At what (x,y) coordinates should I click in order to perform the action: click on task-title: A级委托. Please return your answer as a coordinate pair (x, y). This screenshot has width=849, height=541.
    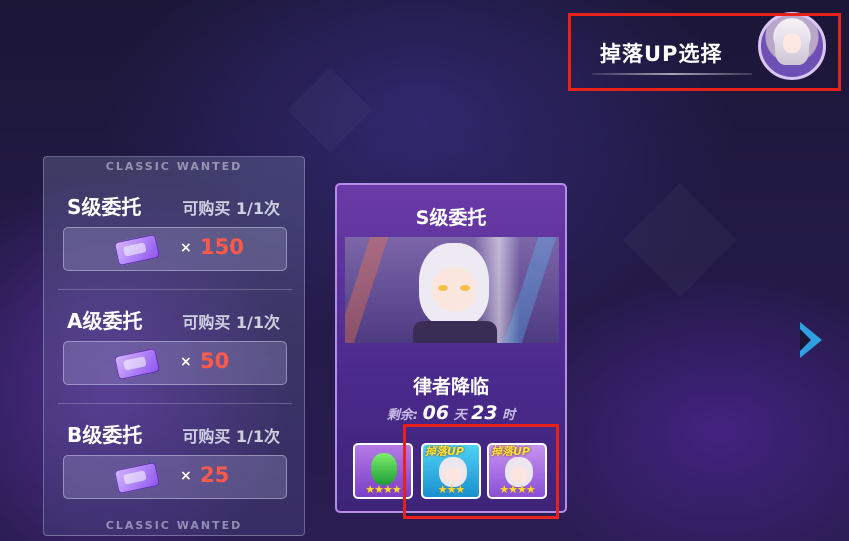
    Looking at the image, I should click on (105, 321).